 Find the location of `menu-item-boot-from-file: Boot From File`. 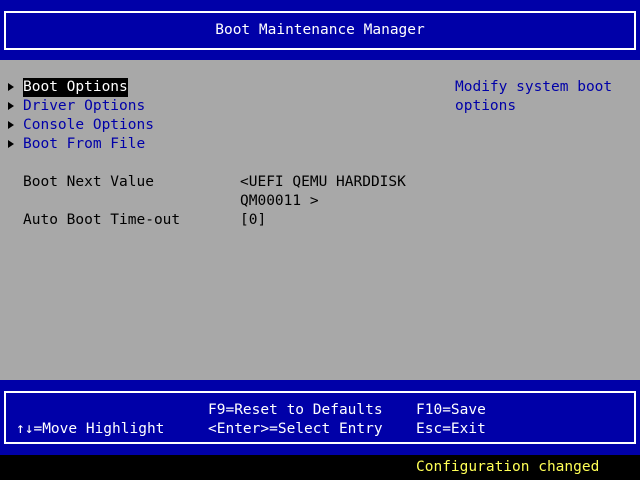

menu-item-boot-from-file: Boot From File is located at coordinates (84, 144).